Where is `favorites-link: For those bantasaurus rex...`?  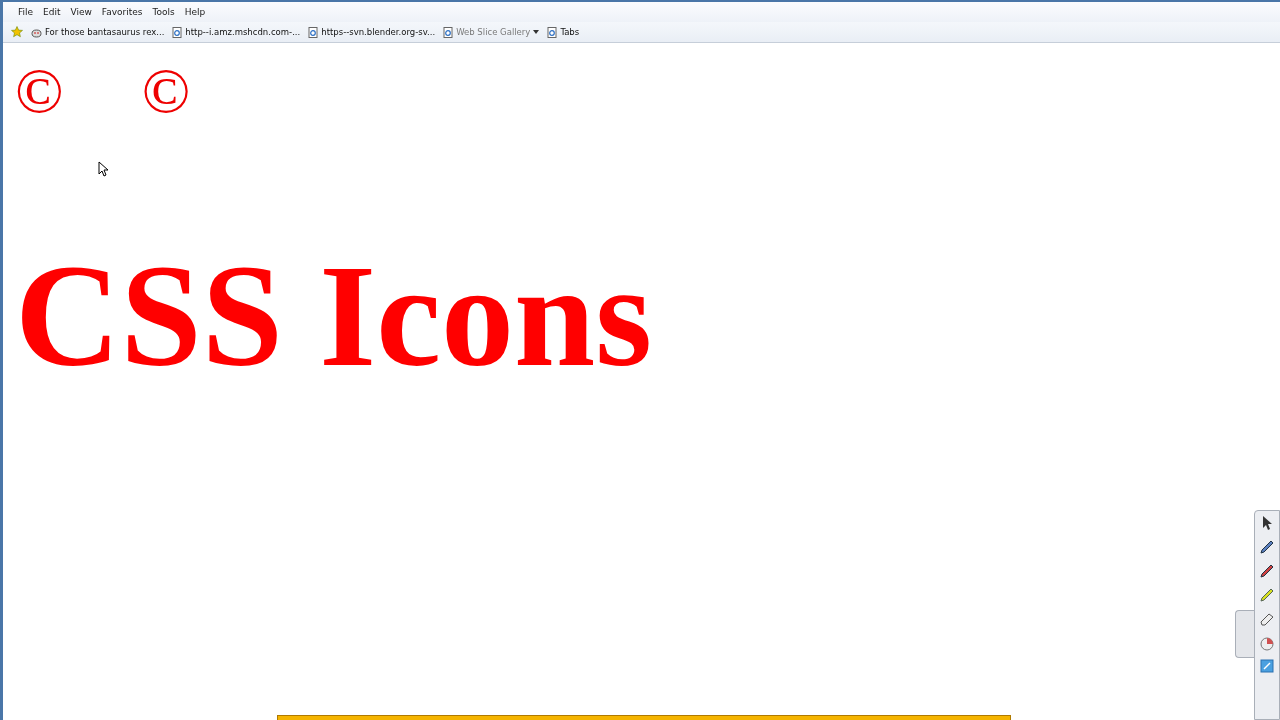 favorites-link: For those bantasaurus rex... is located at coordinates (98, 32).